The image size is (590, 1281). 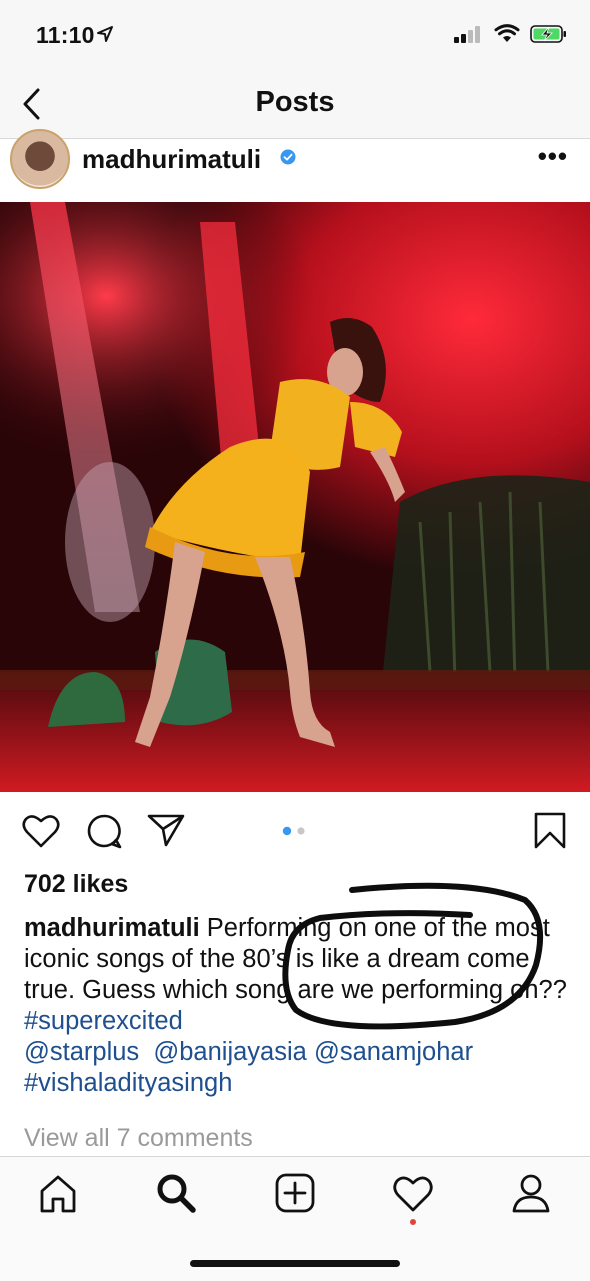 I want to click on bookmark-icon, so click(x=550, y=831).